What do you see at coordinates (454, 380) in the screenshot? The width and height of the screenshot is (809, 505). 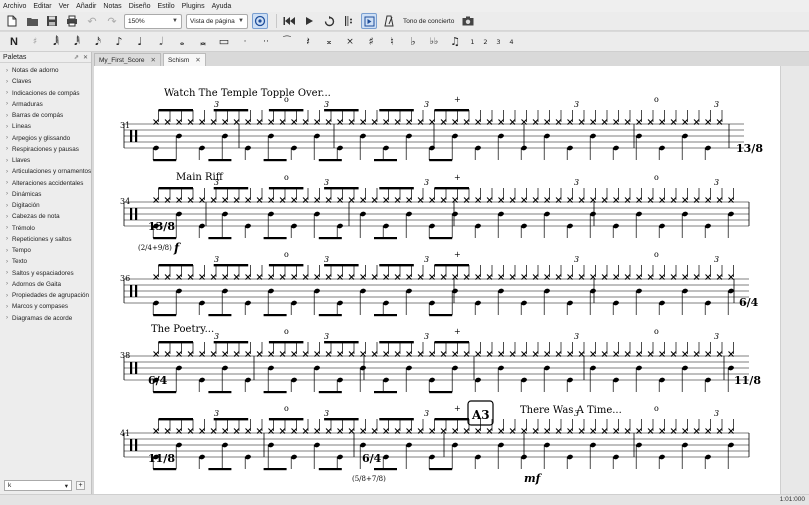 I see `time-signature: 6/4 11/8` at bounding box center [454, 380].